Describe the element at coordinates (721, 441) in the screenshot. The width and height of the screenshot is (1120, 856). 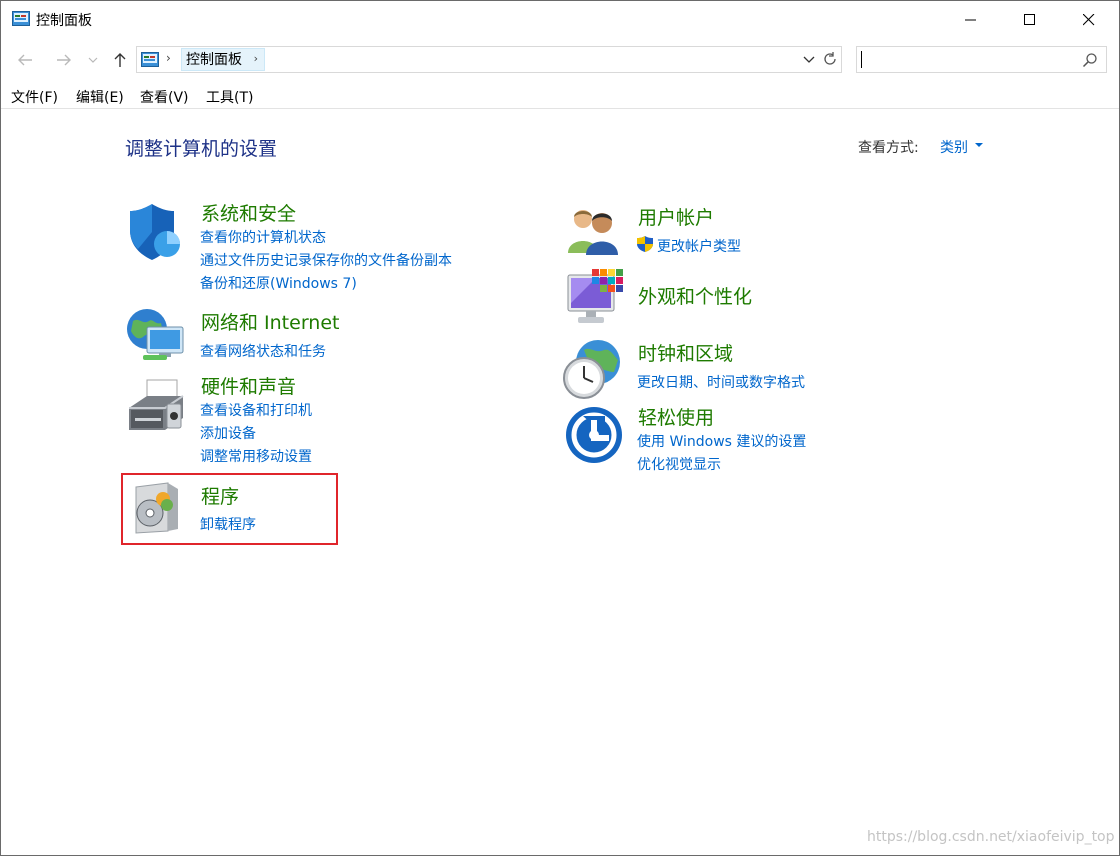
I see `link-recommended-settings: 使用 Windows 建议的设置` at that location.